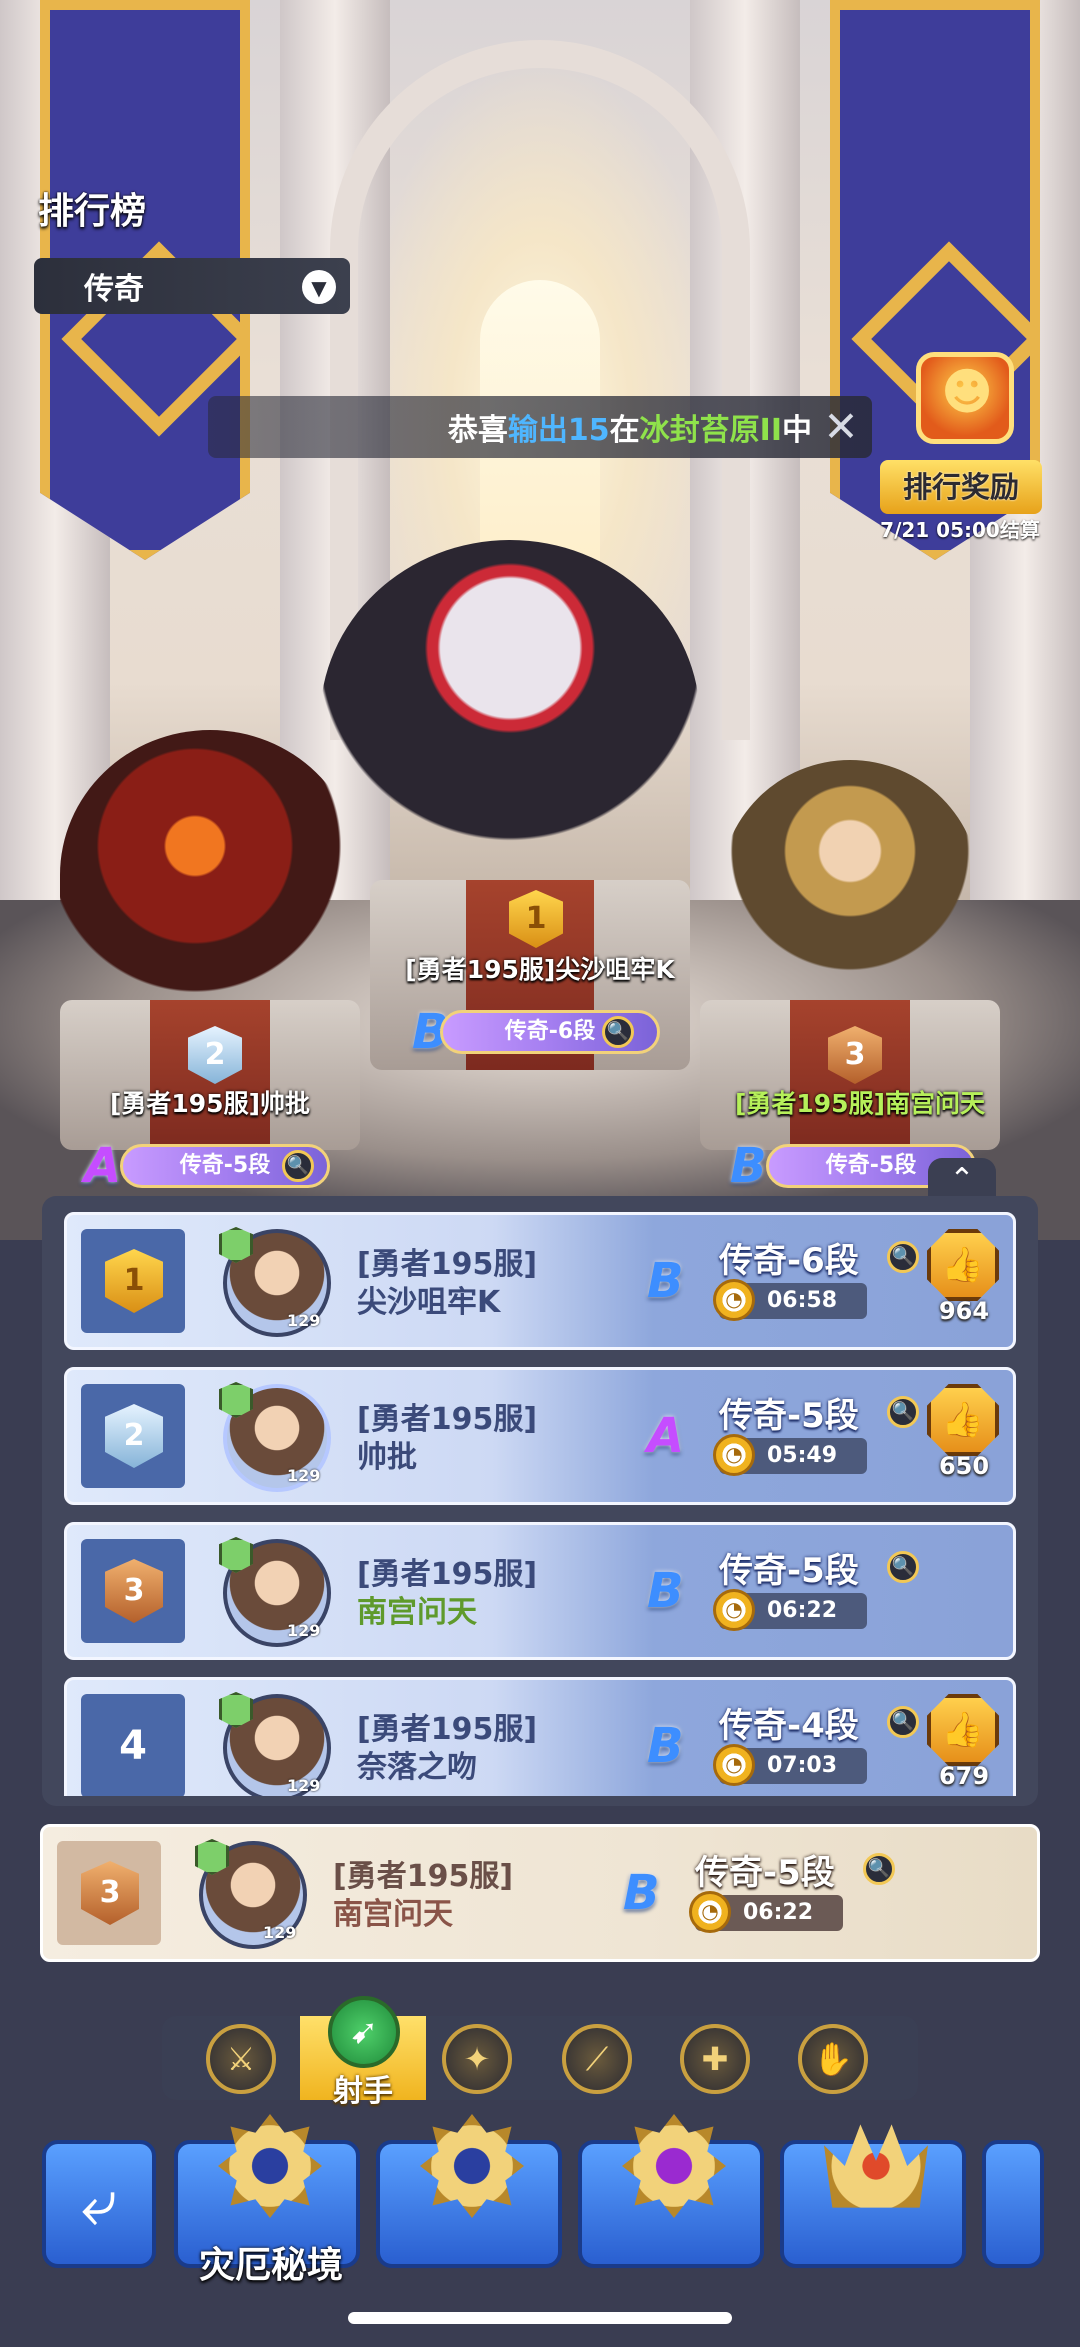 The image size is (1080, 2347). I want to click on tab-archer: ➹ 射手, so click(363, 2052).